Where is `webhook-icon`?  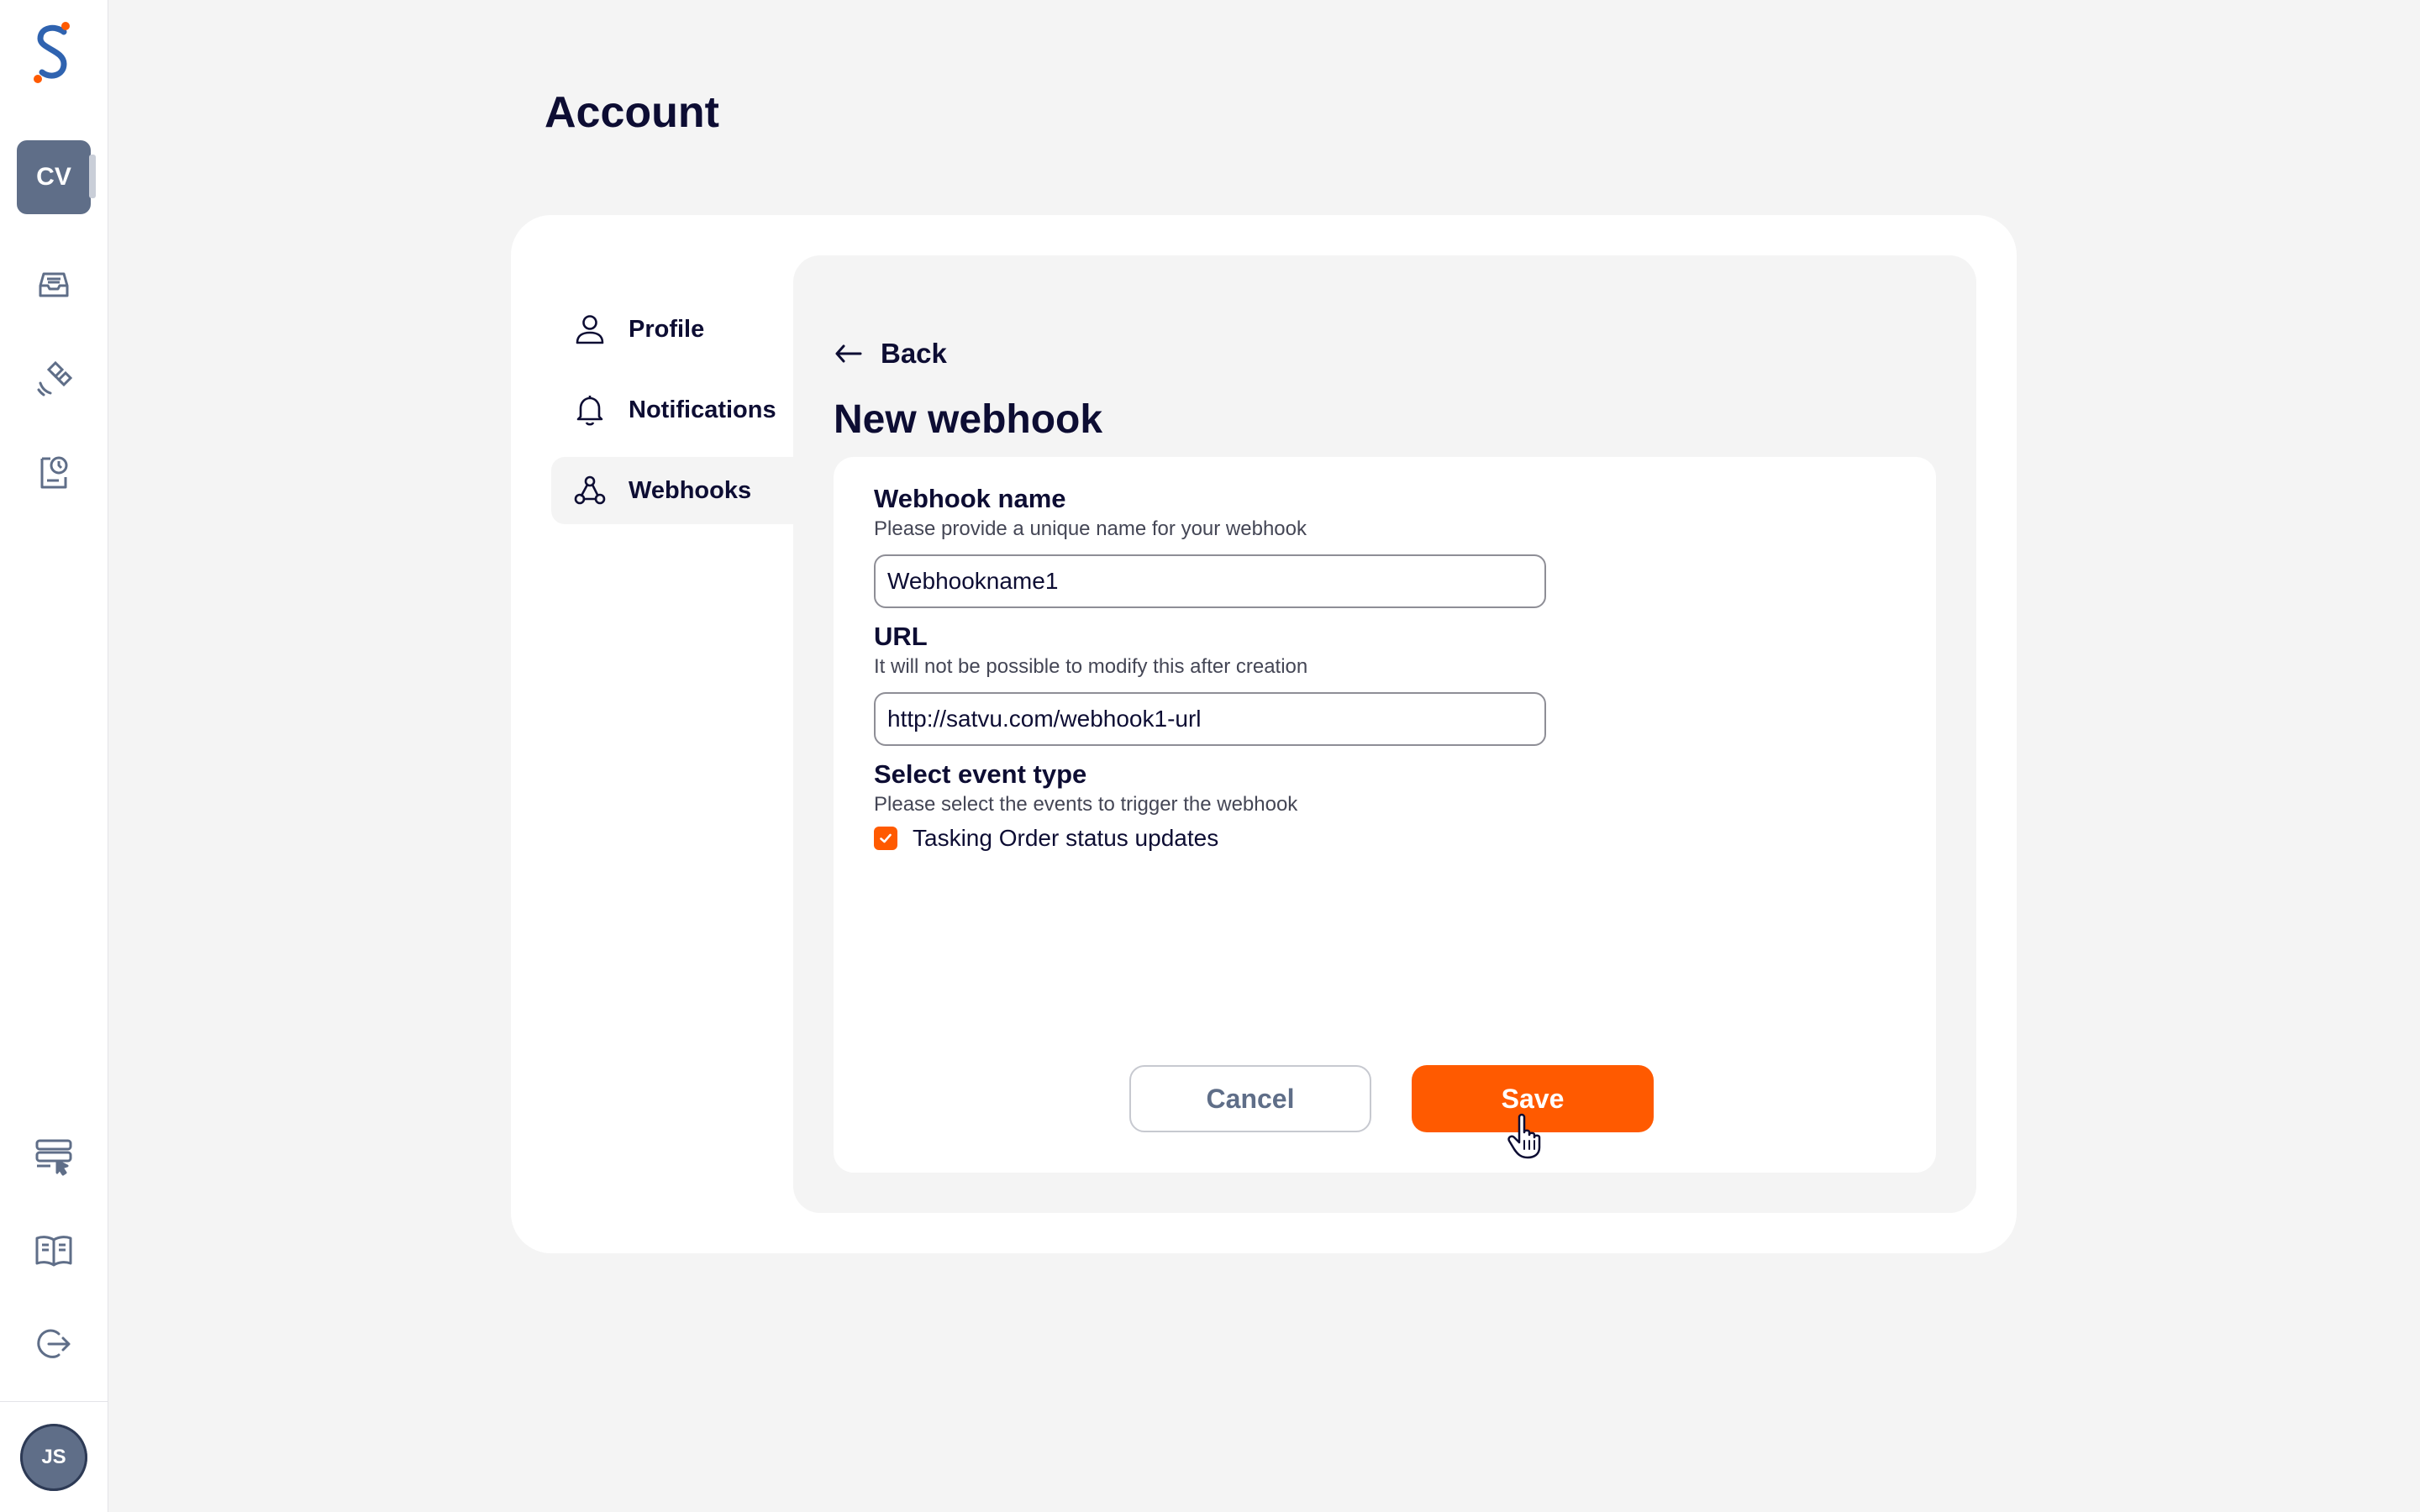 webhook-icon is located at coordinates (590, 490).